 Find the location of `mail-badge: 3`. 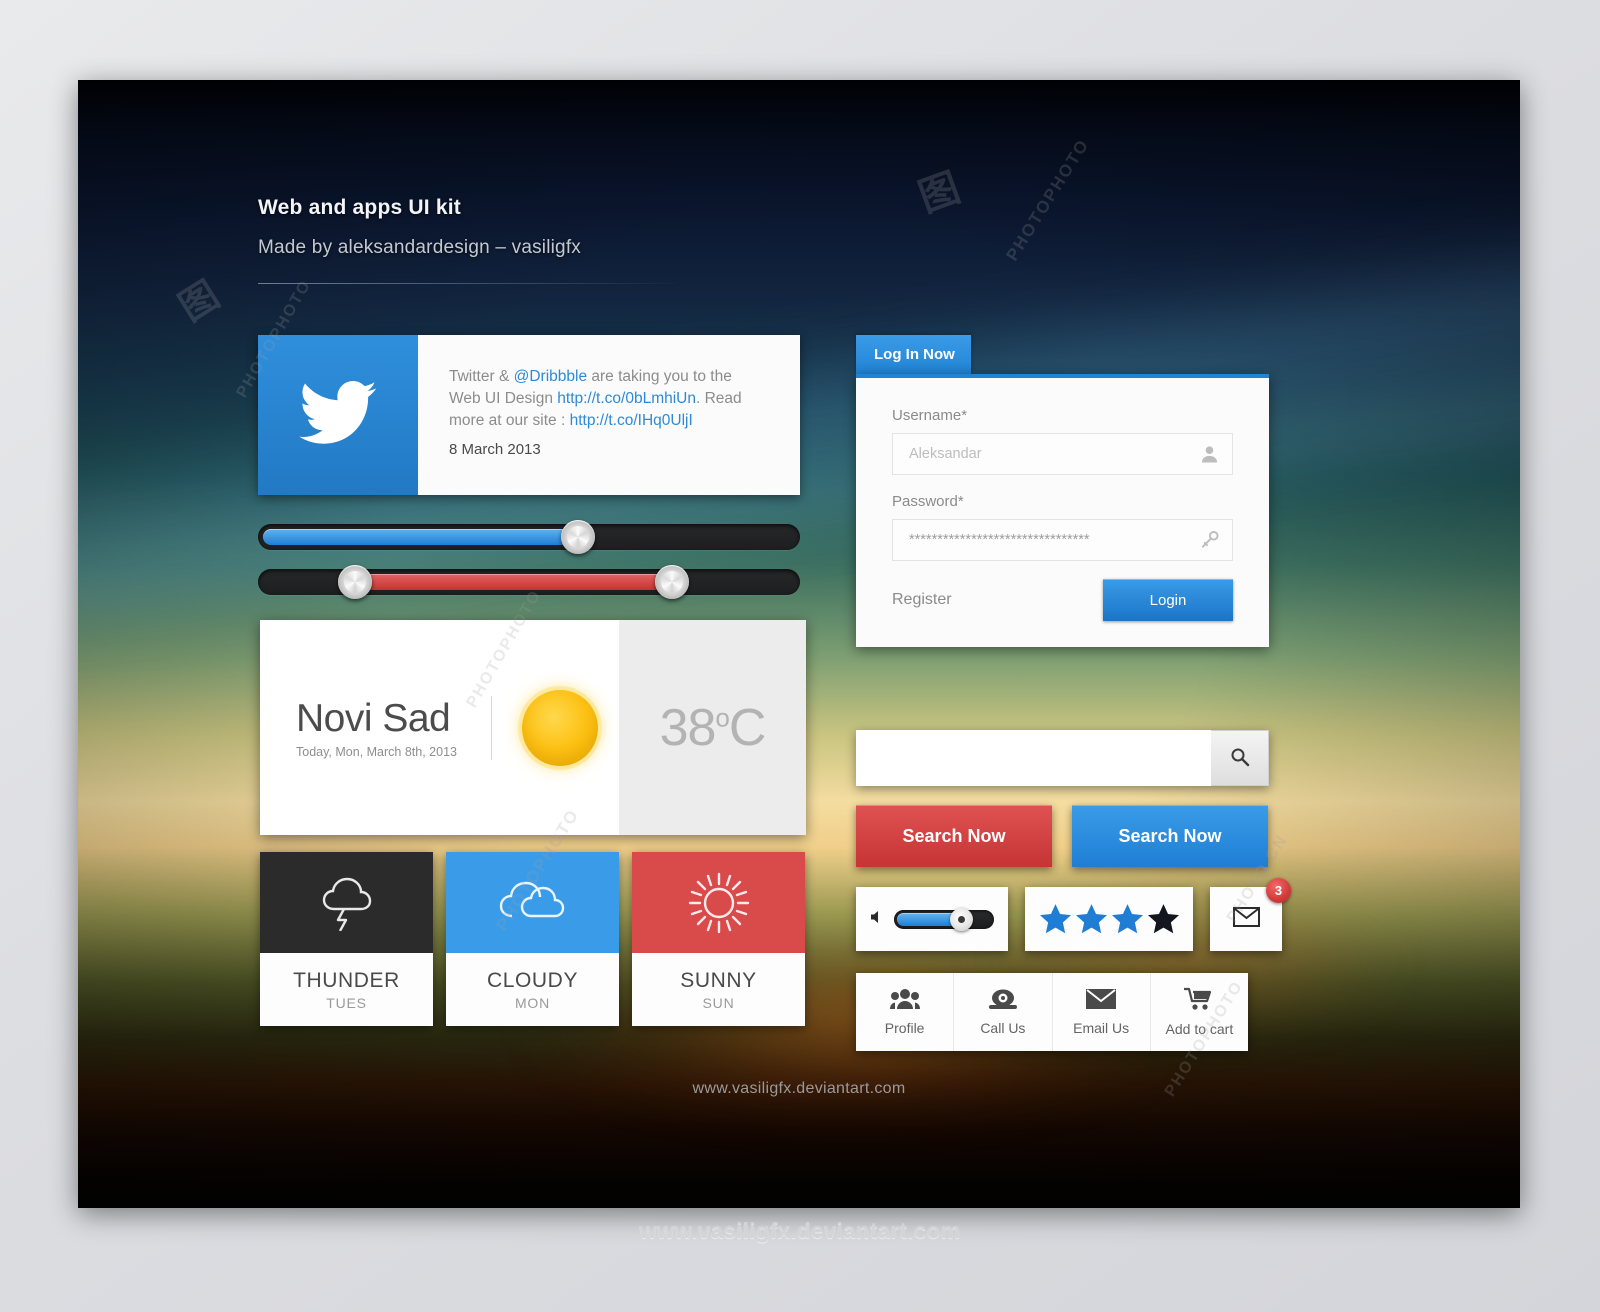

mail-badge: 3 is located at coordinates (1278, 890).